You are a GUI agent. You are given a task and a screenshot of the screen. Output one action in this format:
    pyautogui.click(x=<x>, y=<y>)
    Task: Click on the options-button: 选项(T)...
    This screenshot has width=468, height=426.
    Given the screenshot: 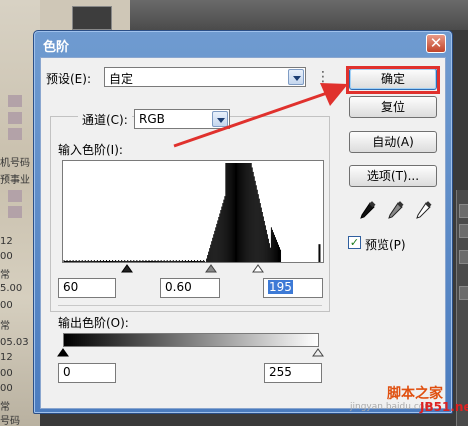 What is the action you would take?
    pyautogui.click(x=393, y=176)
    